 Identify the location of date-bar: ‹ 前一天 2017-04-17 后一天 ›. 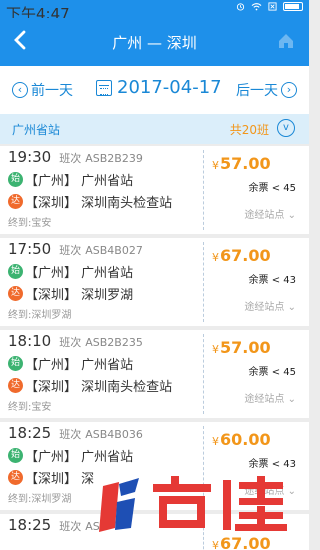
(154, 90).